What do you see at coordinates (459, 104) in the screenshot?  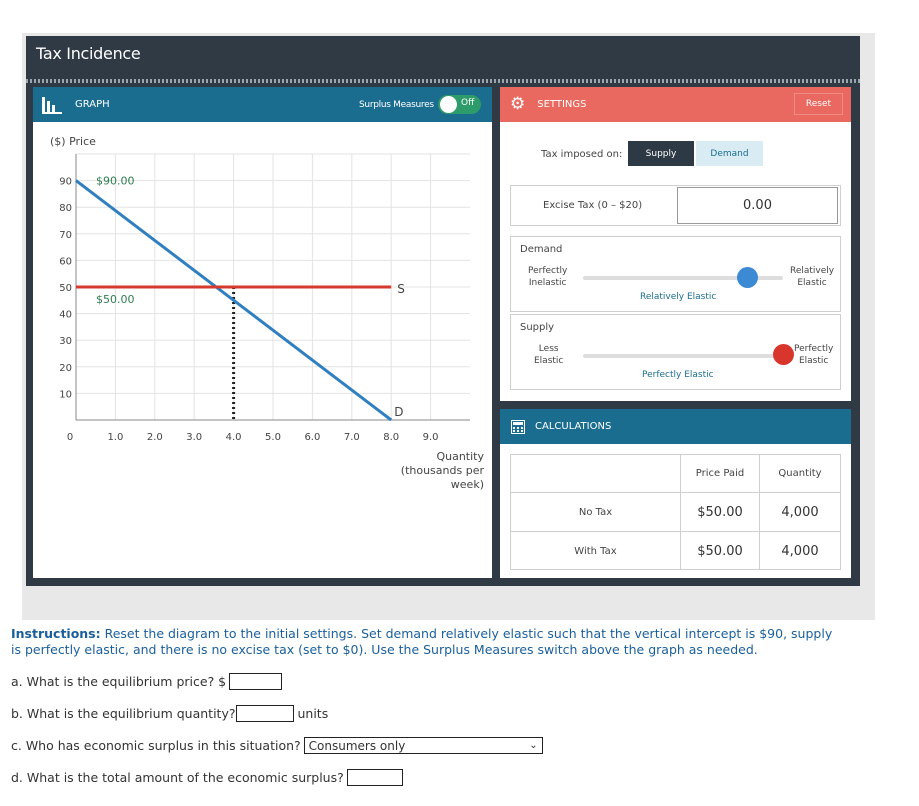 I see `surplus-measures-toggle: Off` at bounding box center [459, 104].